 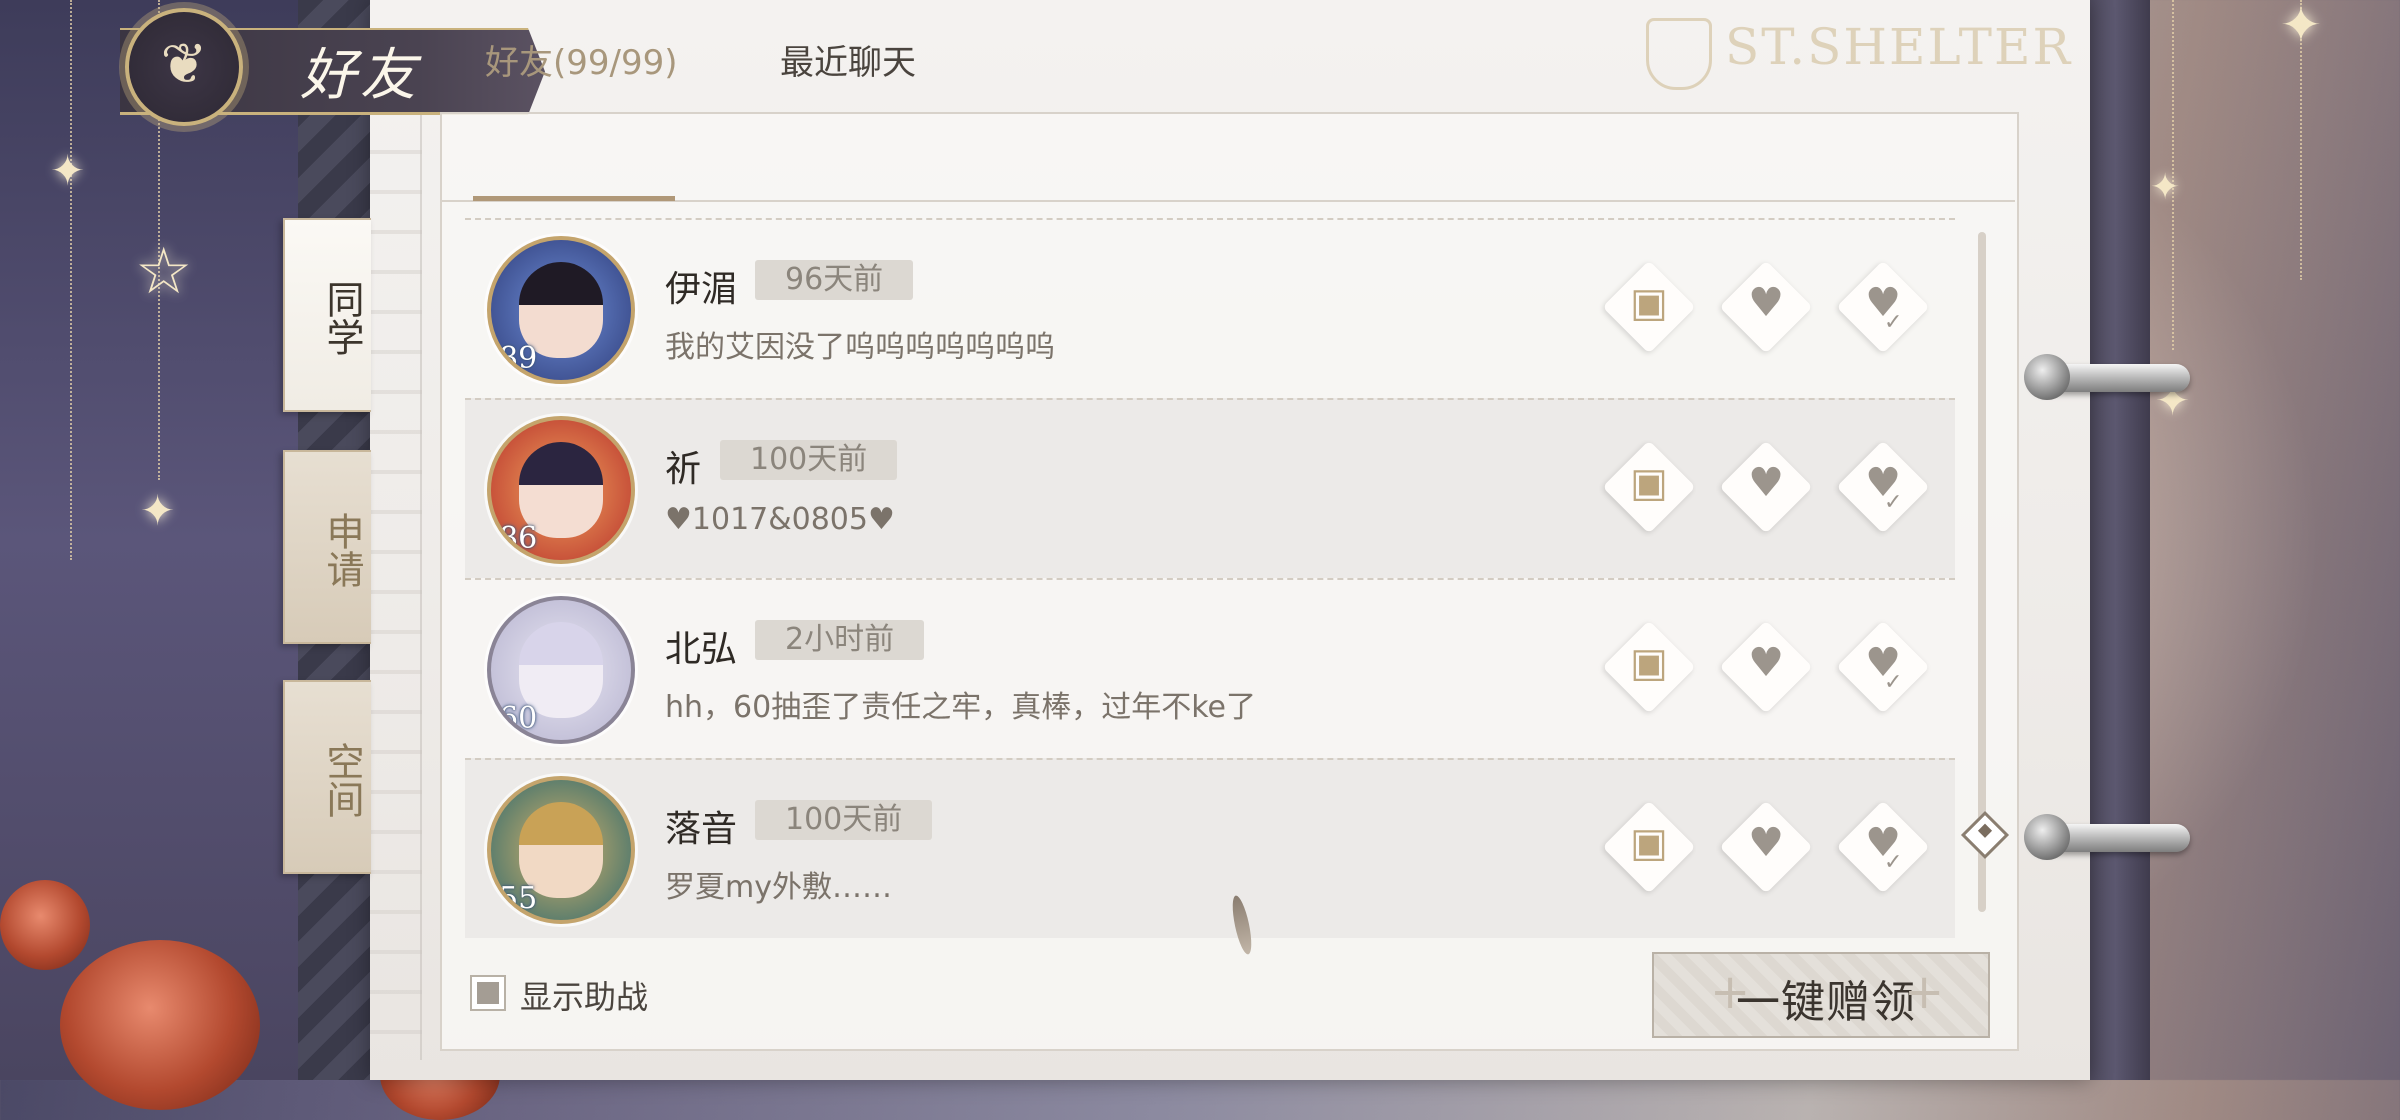 What do you see at coordinates (518, 718) in the screenshot?
I see `friend-level: 60` at bounding box center [518, 718].